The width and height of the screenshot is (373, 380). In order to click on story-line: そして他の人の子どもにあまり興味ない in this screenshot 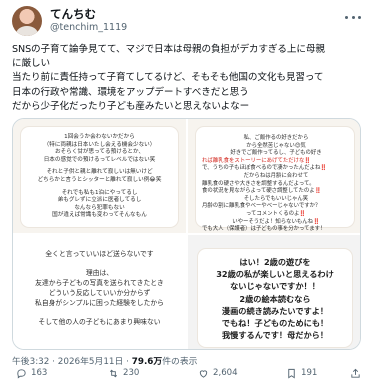, I will do `click(99, 322)`.